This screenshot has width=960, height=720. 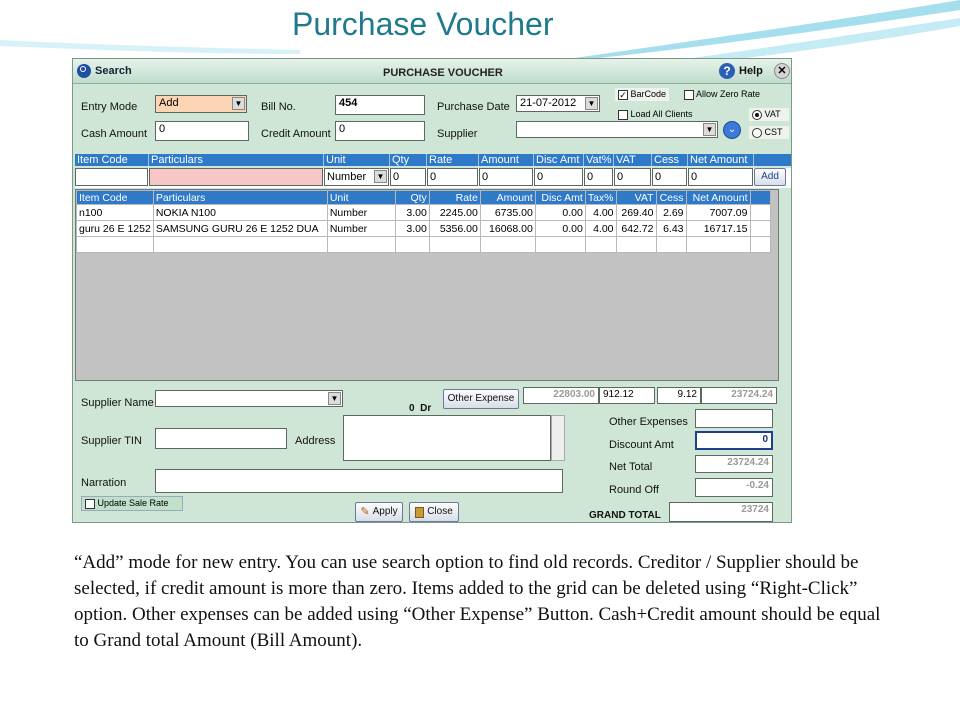 What do you see at coordinates (718, 212) in the screenshot?
I see `grid-cell: 7007.09` at bounding box center [718, 212].